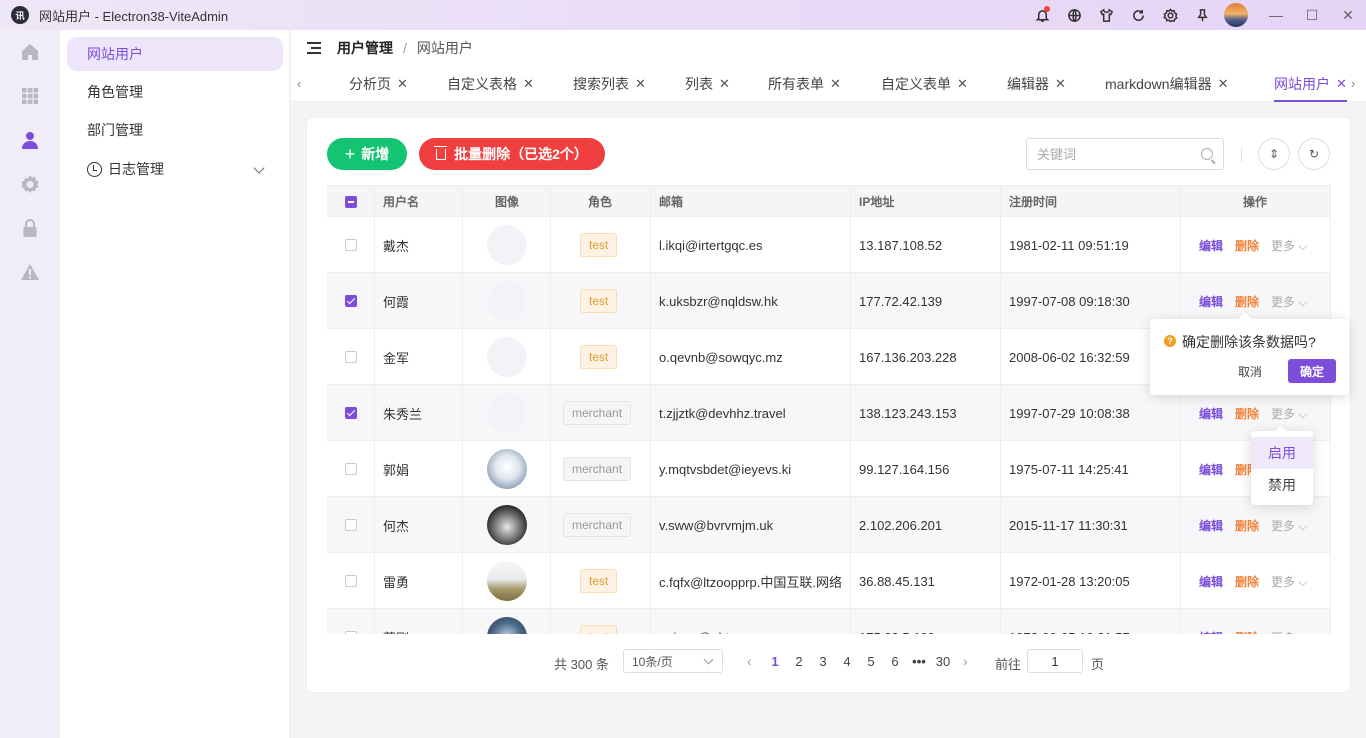  What do you see at coordinates (396, 358) in the screenshot?
I see `cell-username: 金军` at bounding box center [396, 358].